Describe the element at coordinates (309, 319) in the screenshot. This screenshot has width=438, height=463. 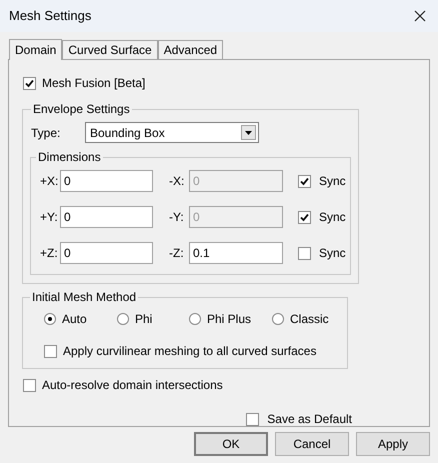
I see `radio-label: Classic` at that location.